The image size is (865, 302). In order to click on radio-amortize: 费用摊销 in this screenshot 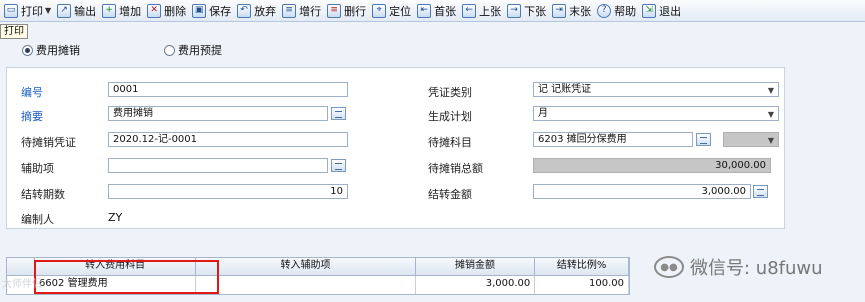, I will do `click(51, 50)`.